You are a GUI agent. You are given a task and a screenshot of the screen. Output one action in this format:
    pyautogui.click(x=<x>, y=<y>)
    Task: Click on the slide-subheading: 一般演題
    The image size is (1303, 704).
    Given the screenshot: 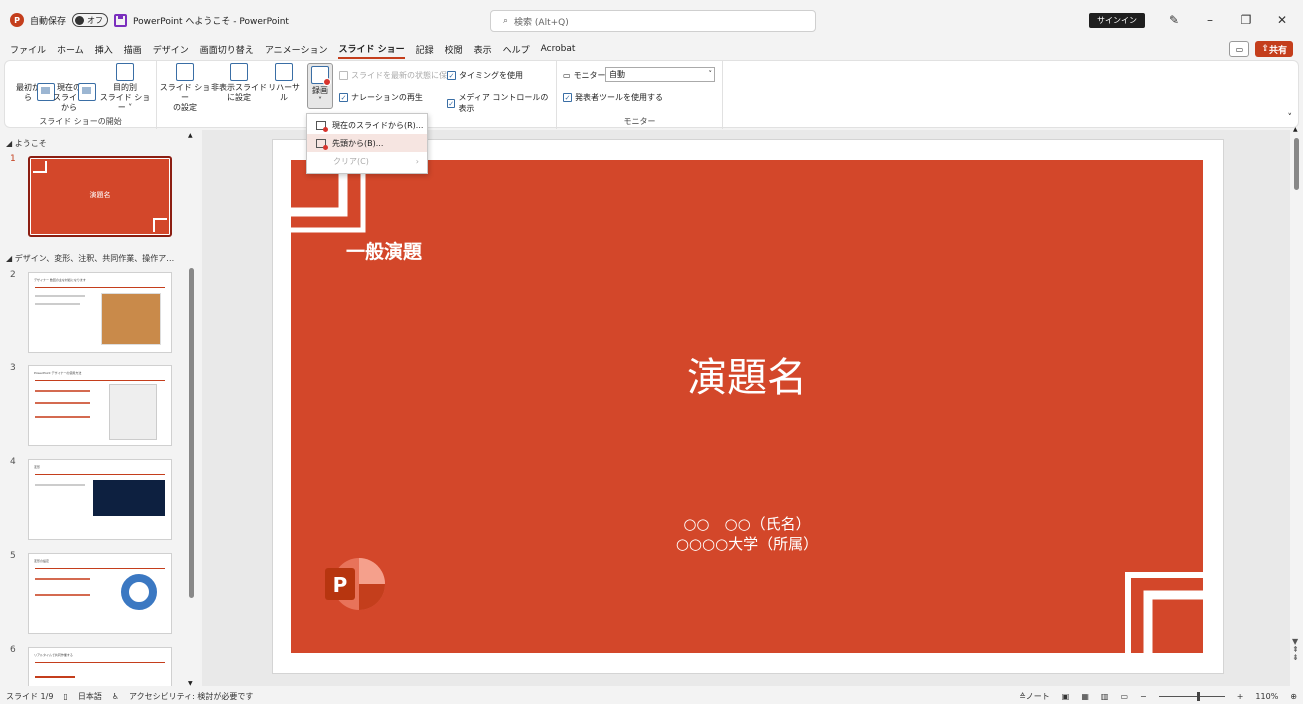 What is the action you would take?
    pyautogui.click(x=384, y=250)
    